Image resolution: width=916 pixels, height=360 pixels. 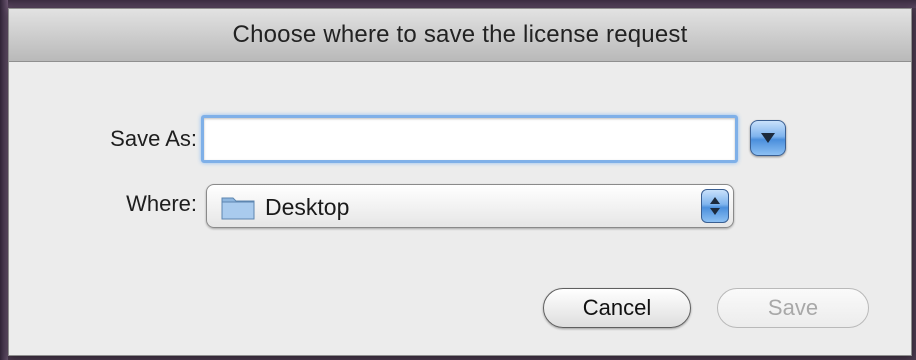 What do you see at coordinates (793, 308) in the screenshot?
I see `save-button: Save` at bounding box center [793, 308].